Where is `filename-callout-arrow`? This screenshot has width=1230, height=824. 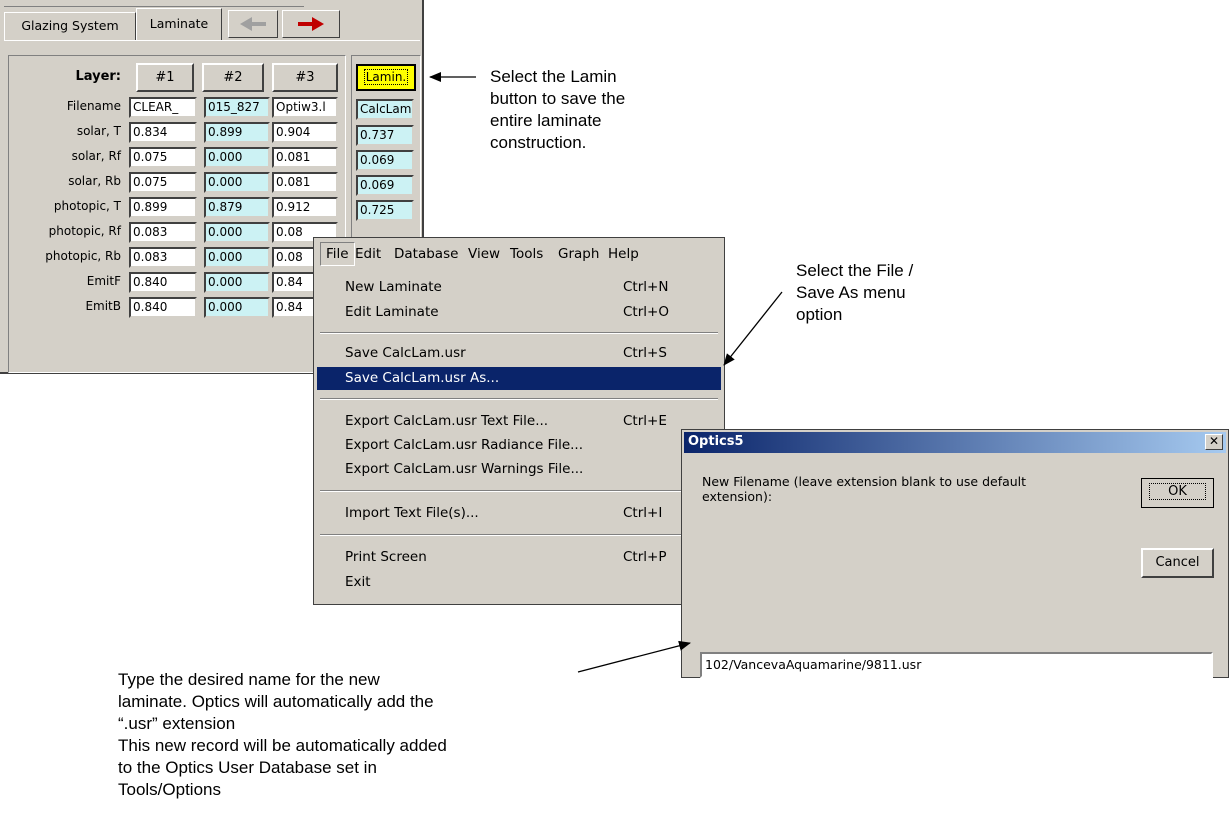 filename-callout-arrow is located at coordinates (634, 656).